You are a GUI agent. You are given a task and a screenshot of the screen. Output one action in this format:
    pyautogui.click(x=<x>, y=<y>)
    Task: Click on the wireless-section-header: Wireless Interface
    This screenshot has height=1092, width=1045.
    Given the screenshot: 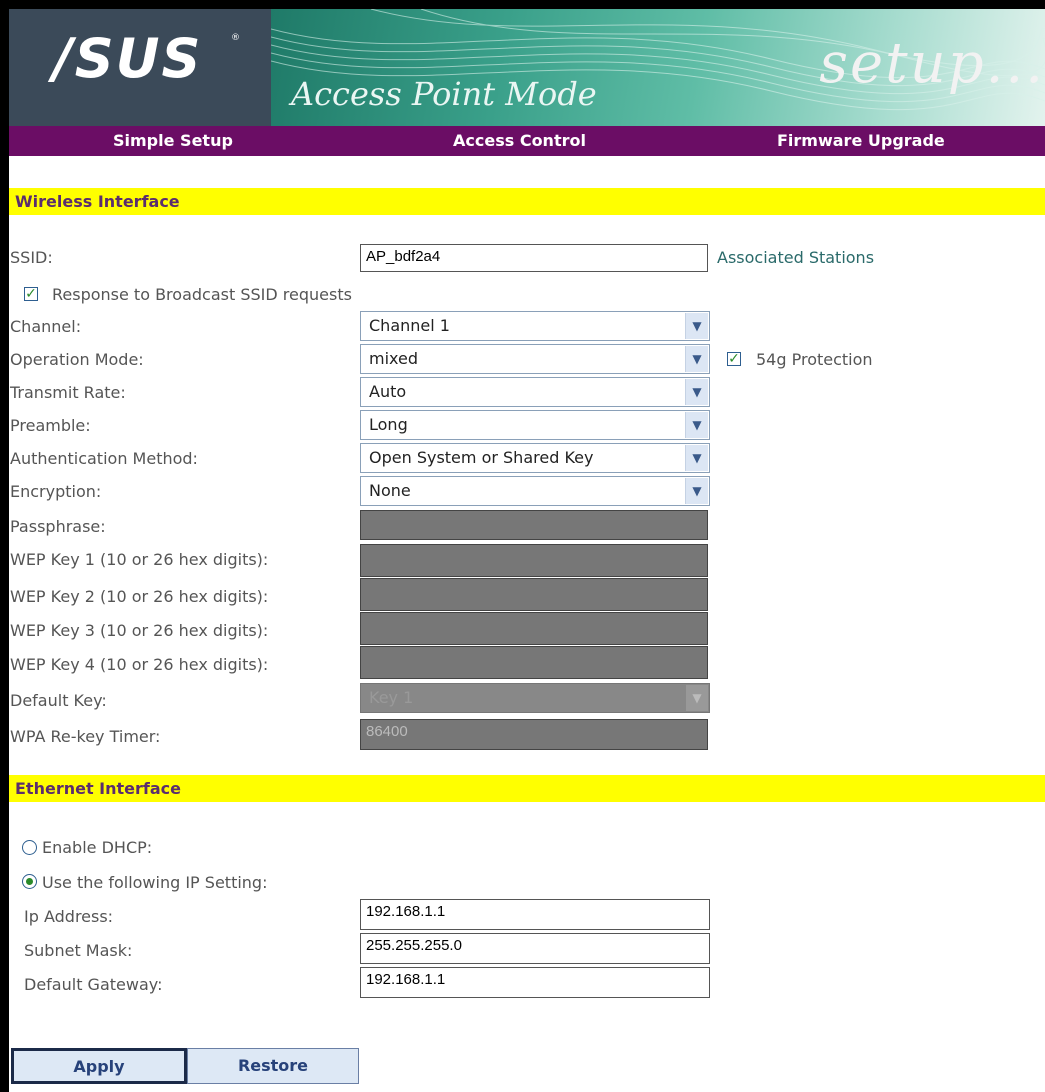 What is the action you would take?
    pyautogui.click(x=527, y=201)
    